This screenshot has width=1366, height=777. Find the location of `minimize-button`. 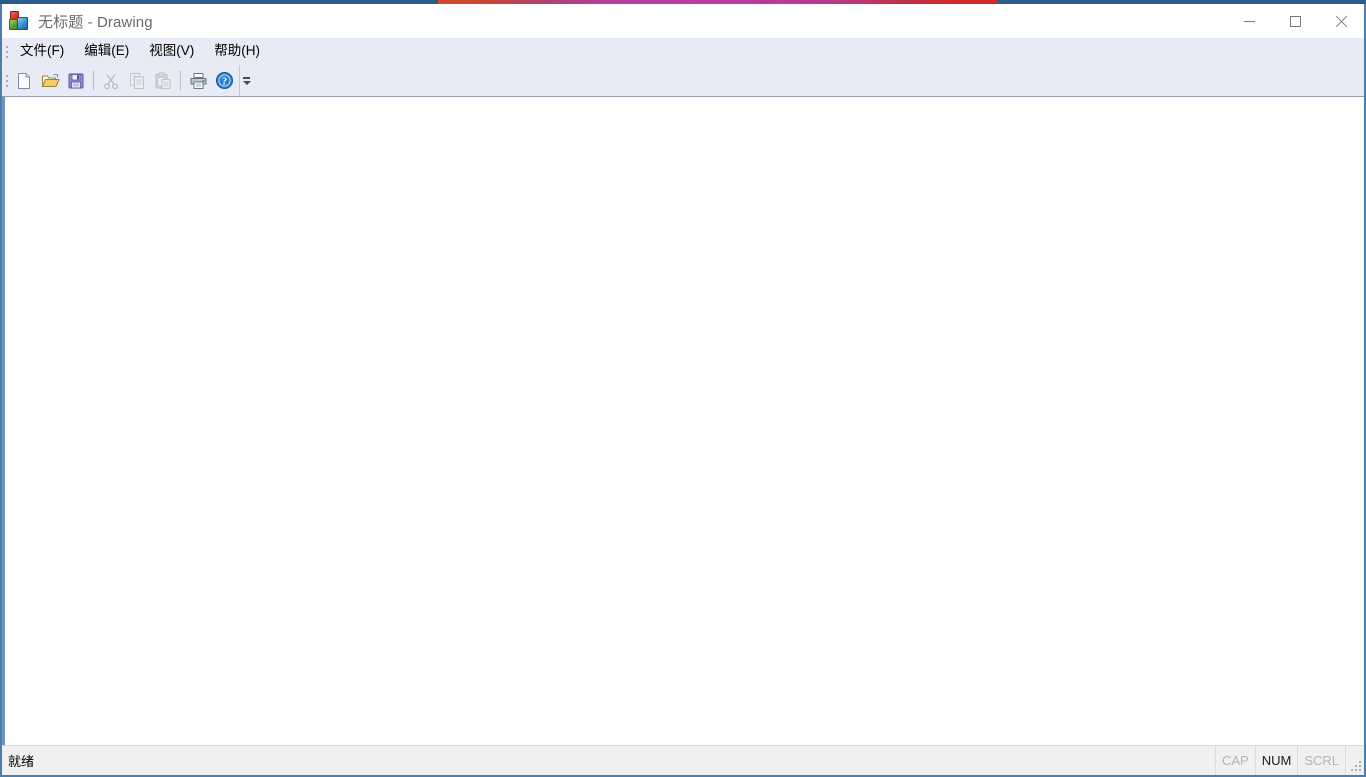

minimize-button is located at coordinates (1249, 21).